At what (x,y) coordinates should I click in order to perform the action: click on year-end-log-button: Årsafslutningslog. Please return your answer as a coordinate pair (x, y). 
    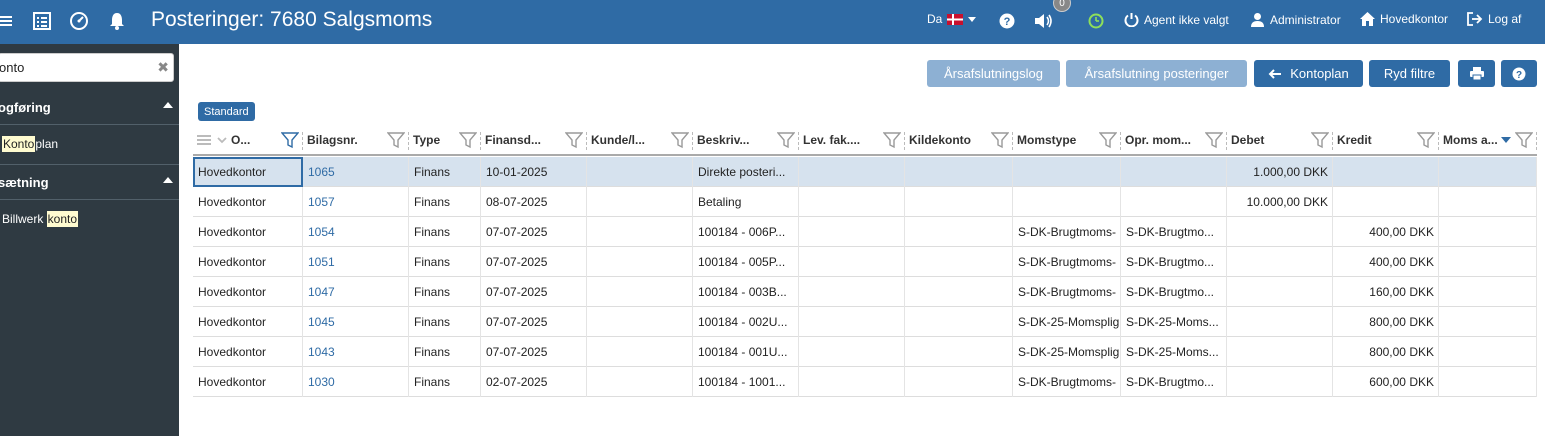
    Looking at the image, I should click on (993, 73).